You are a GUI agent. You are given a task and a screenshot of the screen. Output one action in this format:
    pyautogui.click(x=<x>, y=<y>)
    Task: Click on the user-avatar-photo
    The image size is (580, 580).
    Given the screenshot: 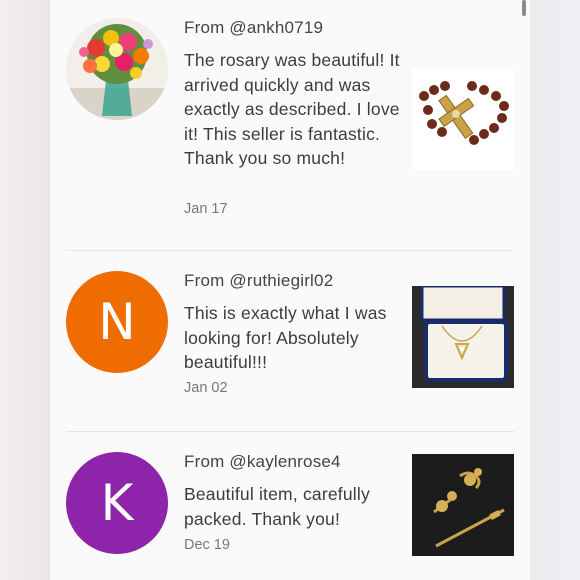 What is the action you would take?
    pyautogui.click(x=117, y=69)
    